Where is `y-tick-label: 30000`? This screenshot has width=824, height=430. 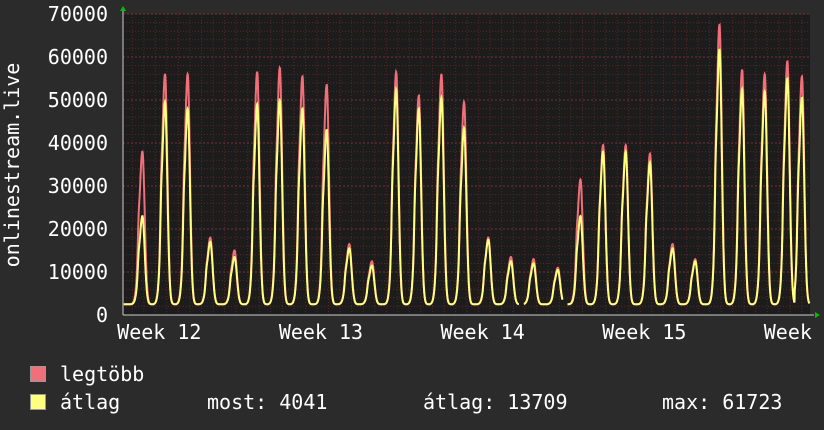
y-tick-label: 30000 is located at coordinates (78, 186).